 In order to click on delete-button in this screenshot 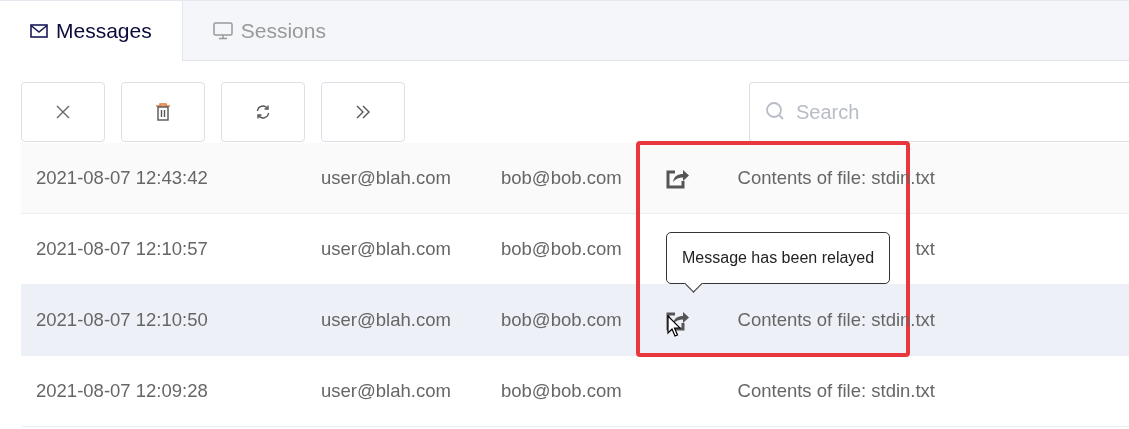, I will do `click(163, 112)`.